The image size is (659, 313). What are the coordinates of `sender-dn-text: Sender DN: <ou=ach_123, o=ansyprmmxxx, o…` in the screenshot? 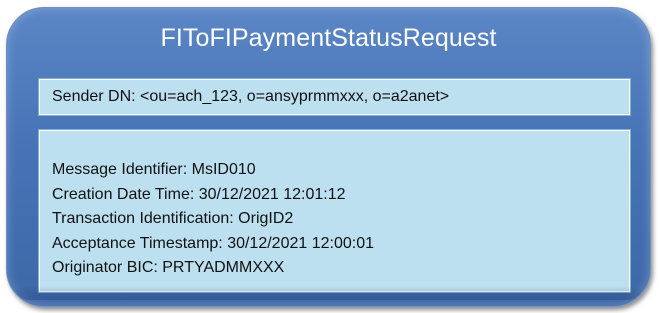 It's located at (251, 96).